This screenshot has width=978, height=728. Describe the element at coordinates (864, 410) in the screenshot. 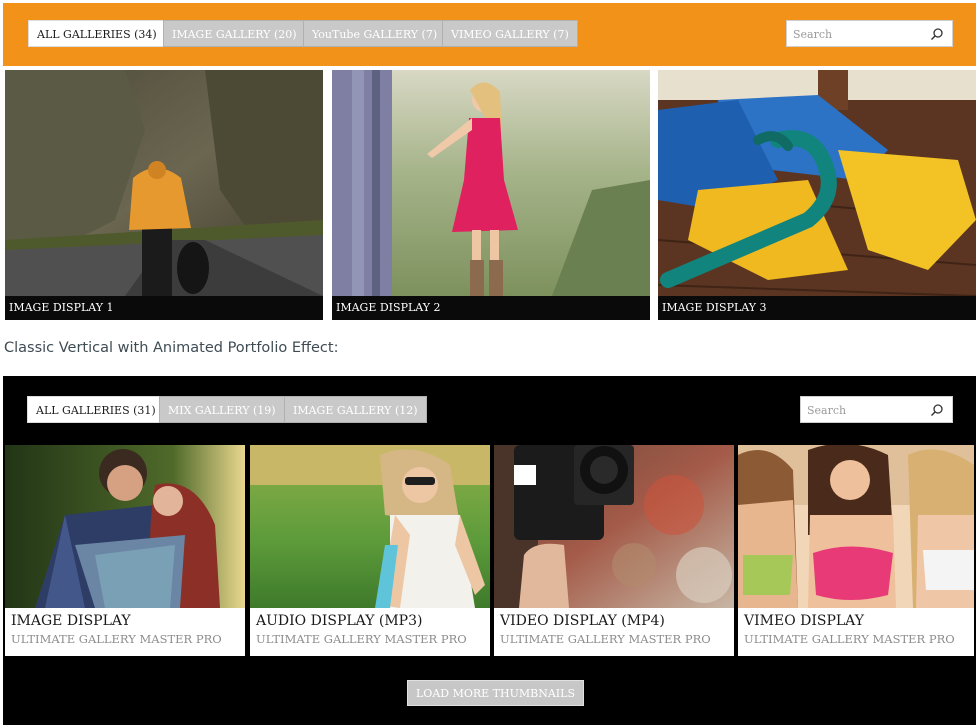

I see `portfolio-search-input` at that location.